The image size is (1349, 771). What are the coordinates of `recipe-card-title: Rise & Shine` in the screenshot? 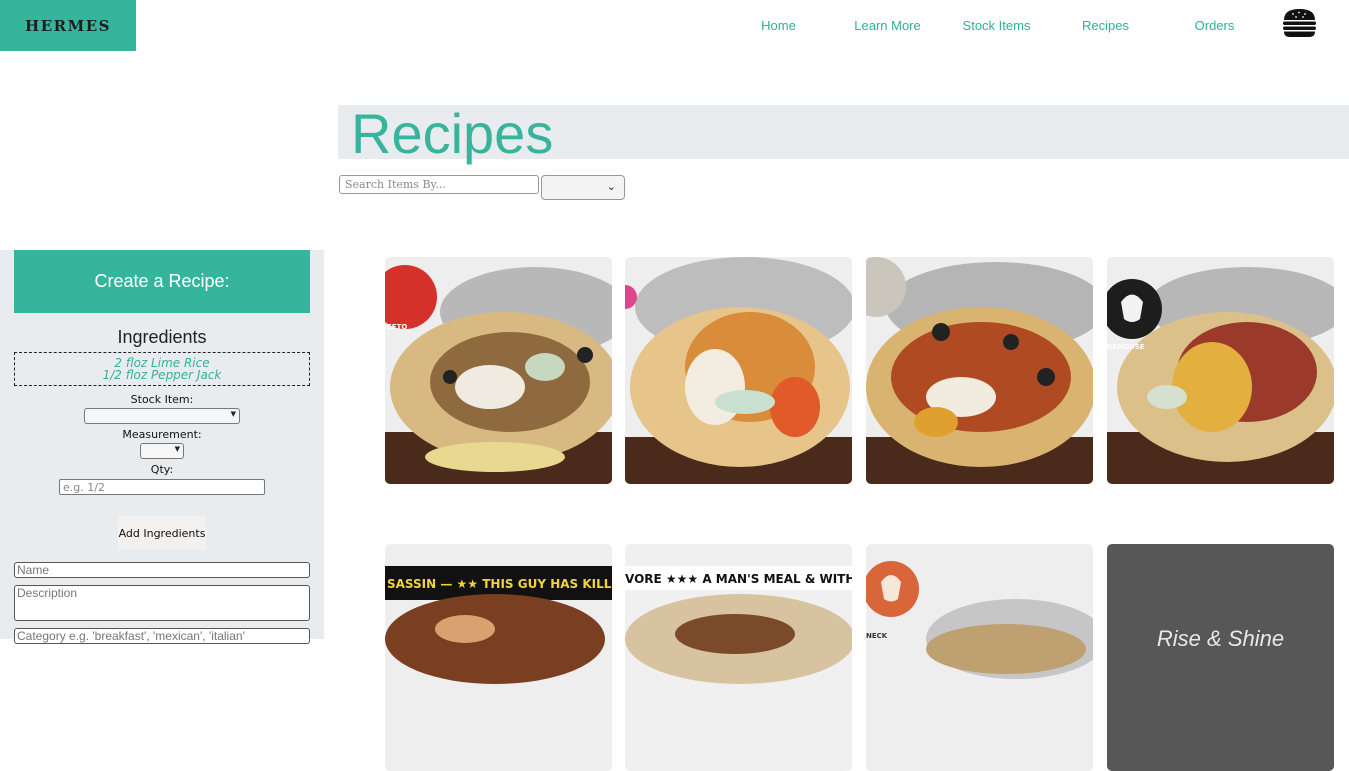 It's located at (1220, 638).